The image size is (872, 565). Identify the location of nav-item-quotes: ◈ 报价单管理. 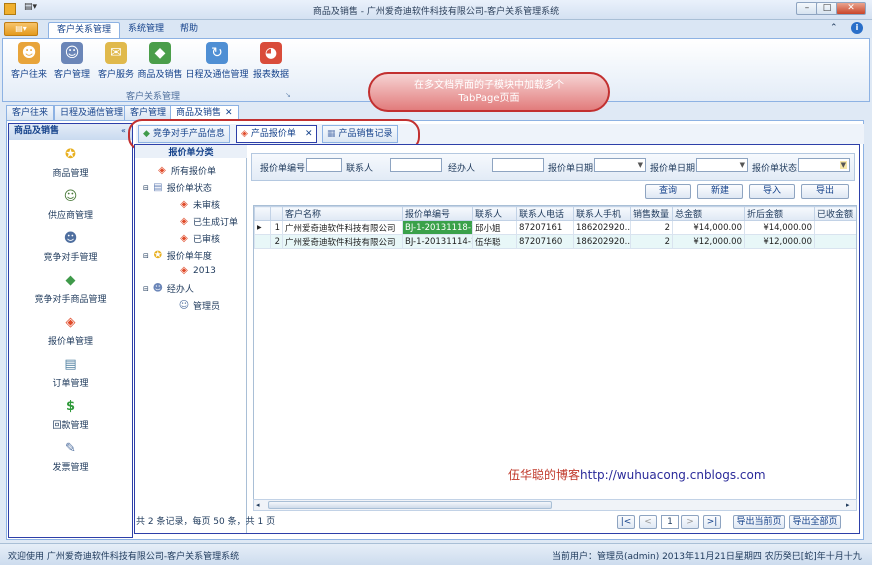
(70, 330).